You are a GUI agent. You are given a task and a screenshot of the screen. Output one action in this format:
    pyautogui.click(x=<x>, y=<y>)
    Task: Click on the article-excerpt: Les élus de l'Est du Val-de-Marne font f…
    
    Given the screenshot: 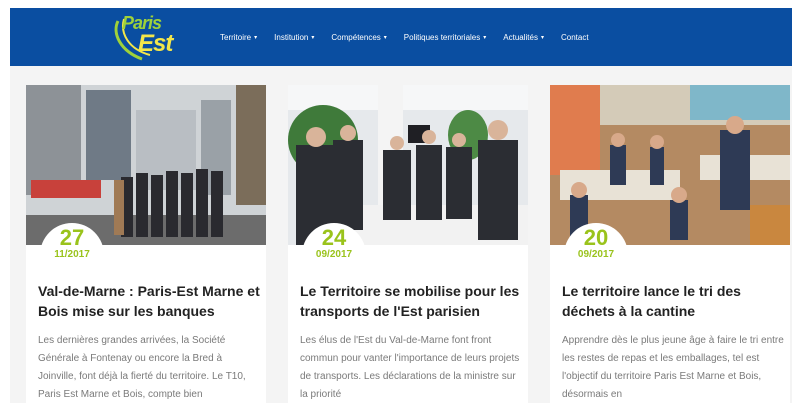 What is the action you would take?
    pyautogui.click(x=410, y=367)
    